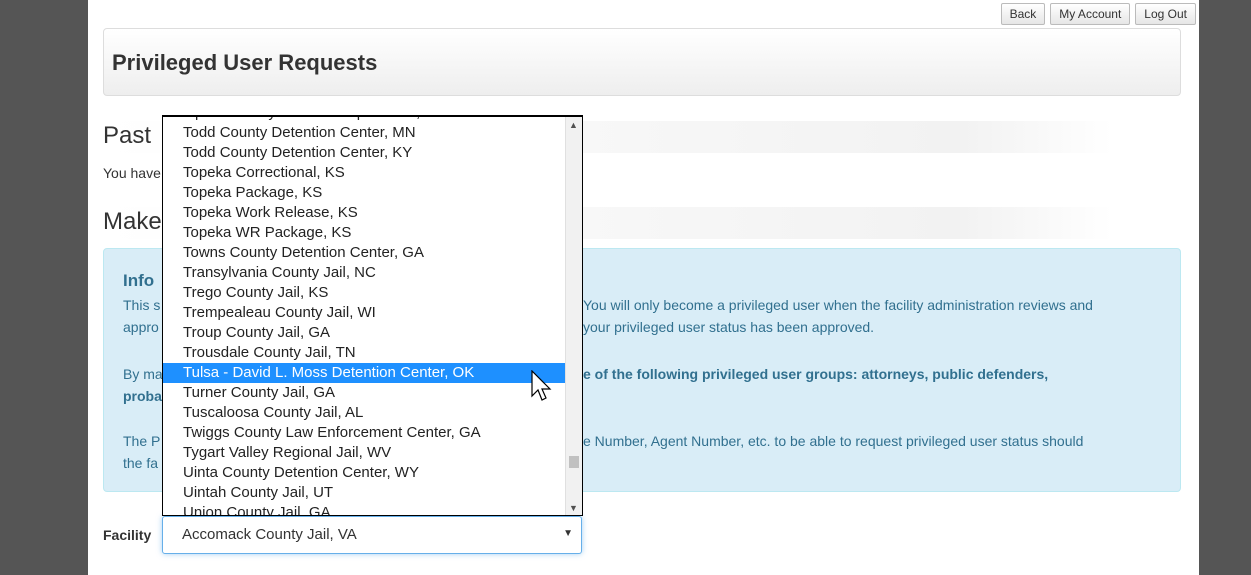 The width and height of the screenshot is (1251, 575). Describe the element at coordinates (1090, 14) in the screenshot. I see `my-account-button: My Account` at that location.